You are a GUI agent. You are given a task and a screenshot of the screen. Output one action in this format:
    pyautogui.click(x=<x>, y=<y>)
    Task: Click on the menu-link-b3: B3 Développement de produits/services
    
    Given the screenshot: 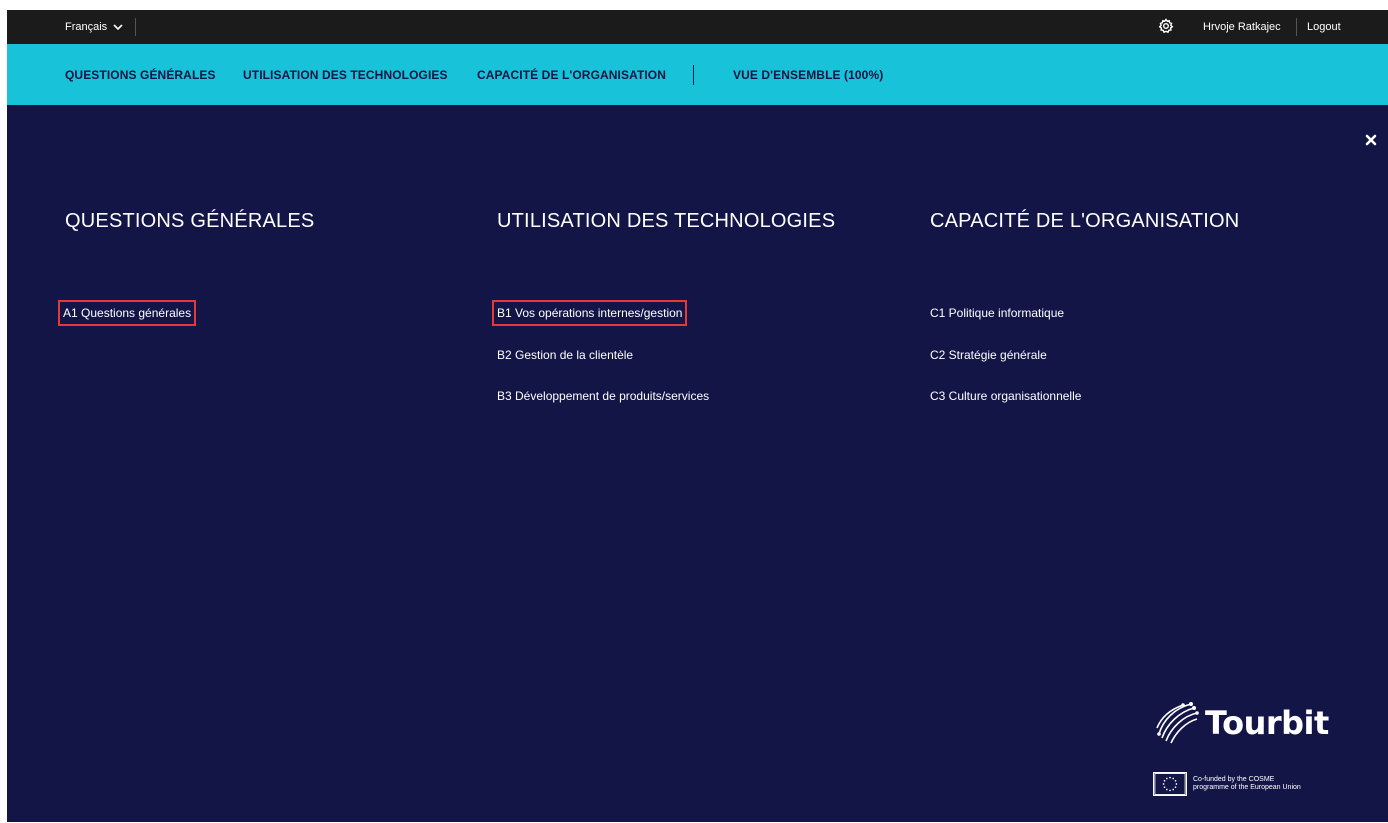 What is the action you would take?
    pyautogui.click(x=603, y=396)
    